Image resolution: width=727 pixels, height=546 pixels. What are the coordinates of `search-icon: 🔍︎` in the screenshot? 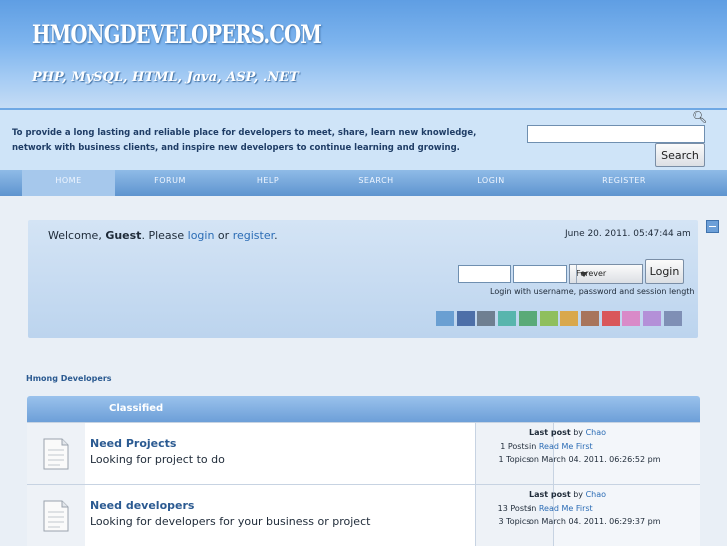 It's located at (700, 117).